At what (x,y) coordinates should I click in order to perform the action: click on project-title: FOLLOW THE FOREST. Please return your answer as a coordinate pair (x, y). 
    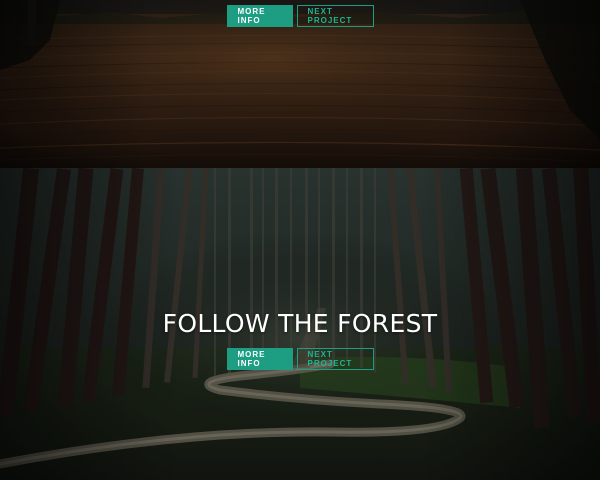
    Looking at the image, I should click on (300, 323).